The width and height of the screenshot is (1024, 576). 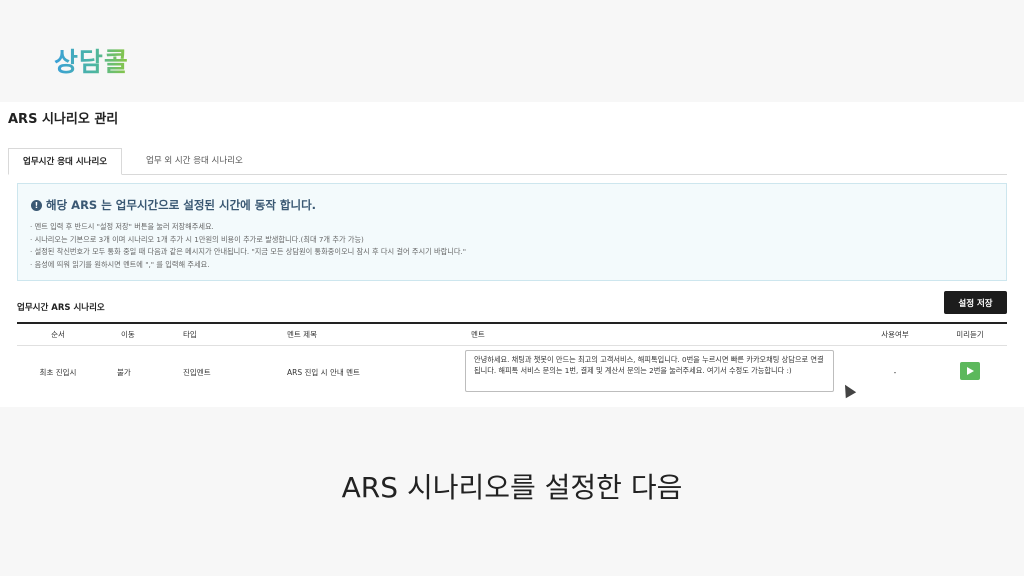 What do you see at coordinates (190, 334) in the screenshot?
I see `header-type: 타입` at bounding box center [190, 334].